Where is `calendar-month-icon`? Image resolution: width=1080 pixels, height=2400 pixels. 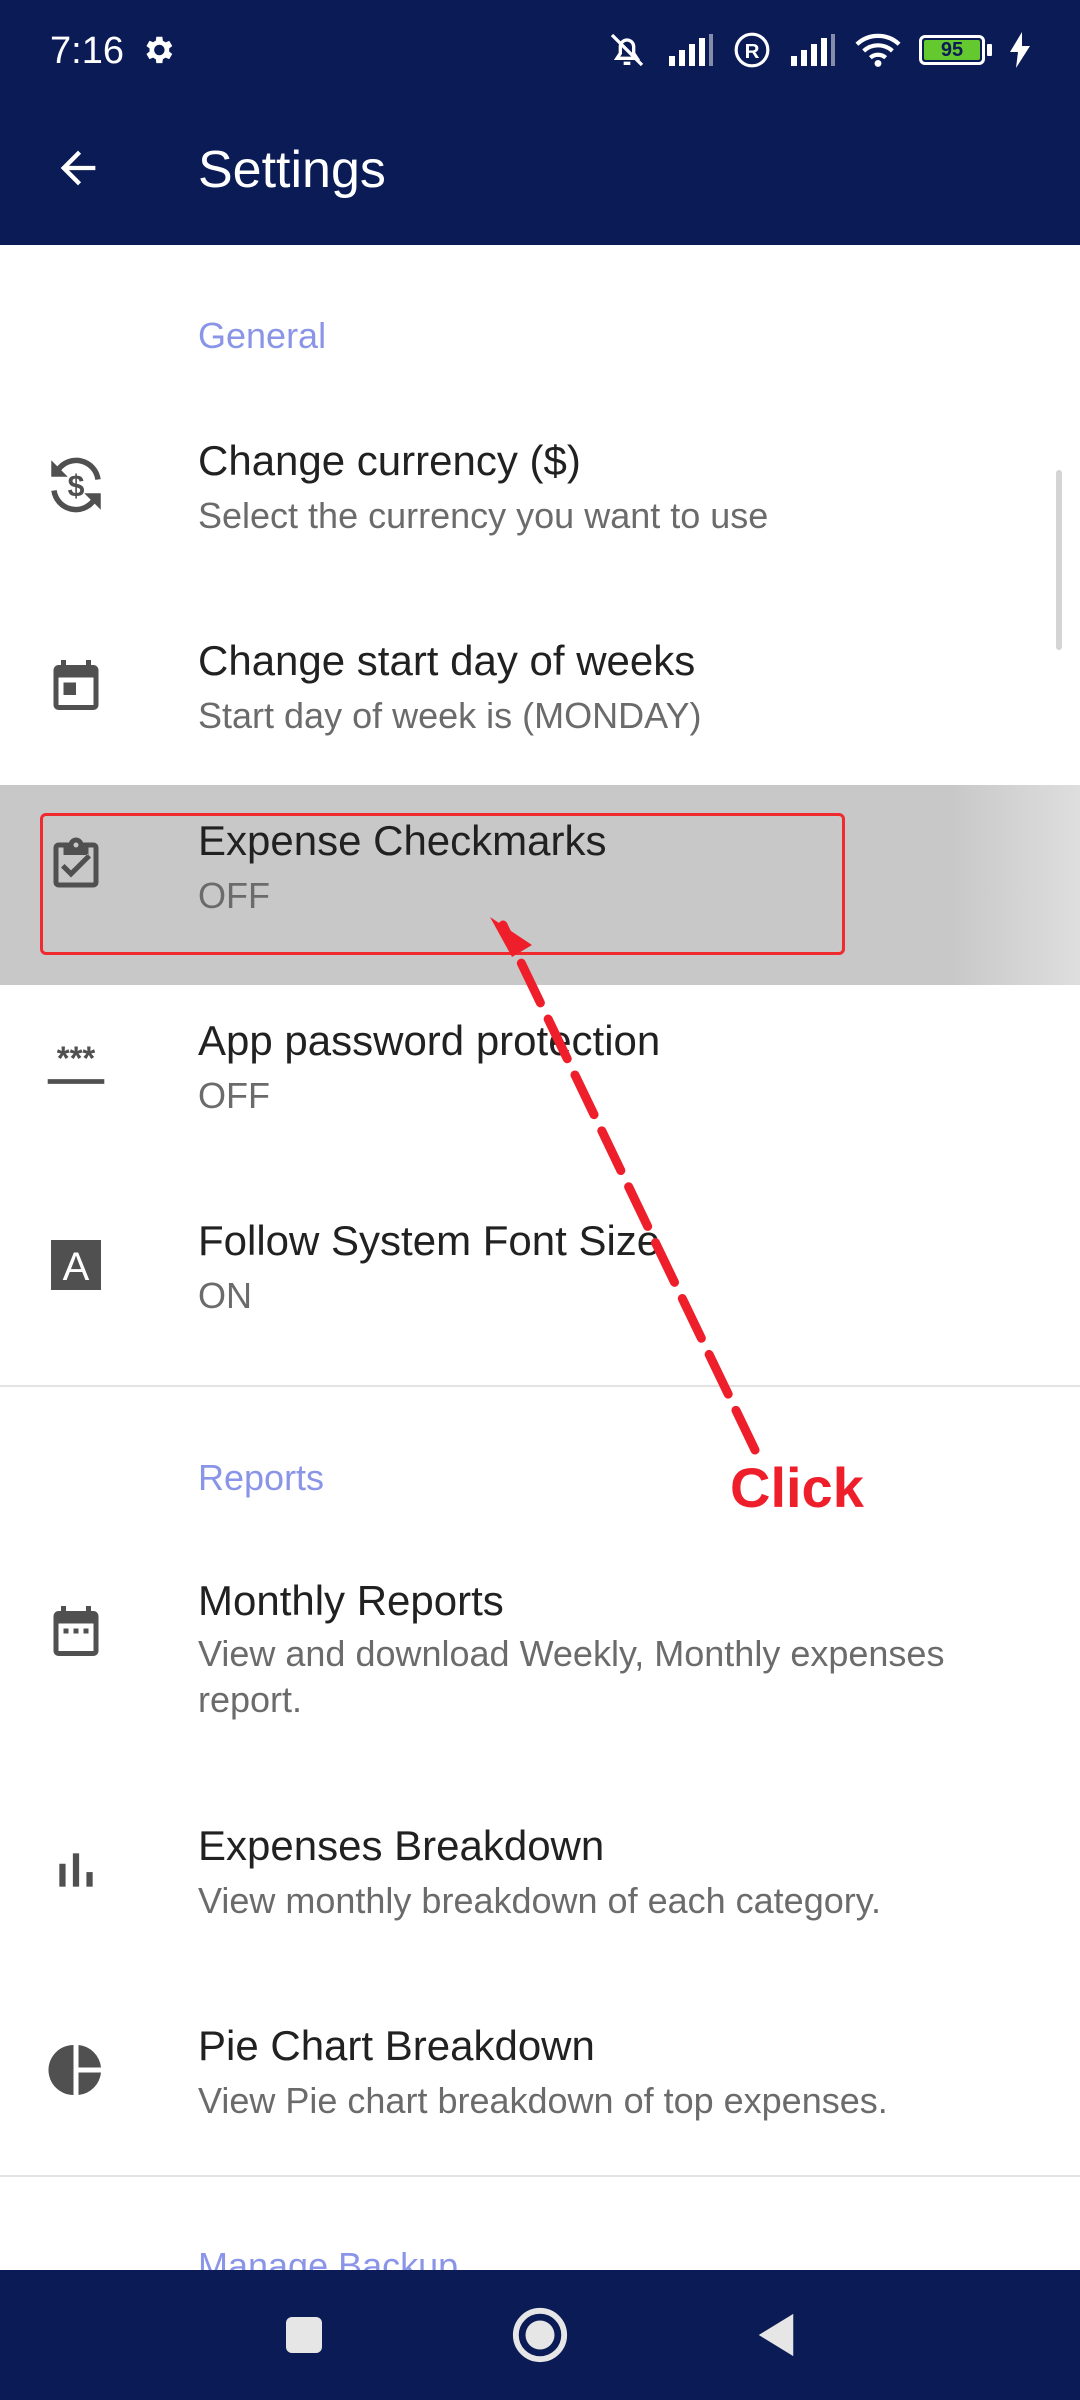
calendar-month-icon is located at coordinates (76, 1631).